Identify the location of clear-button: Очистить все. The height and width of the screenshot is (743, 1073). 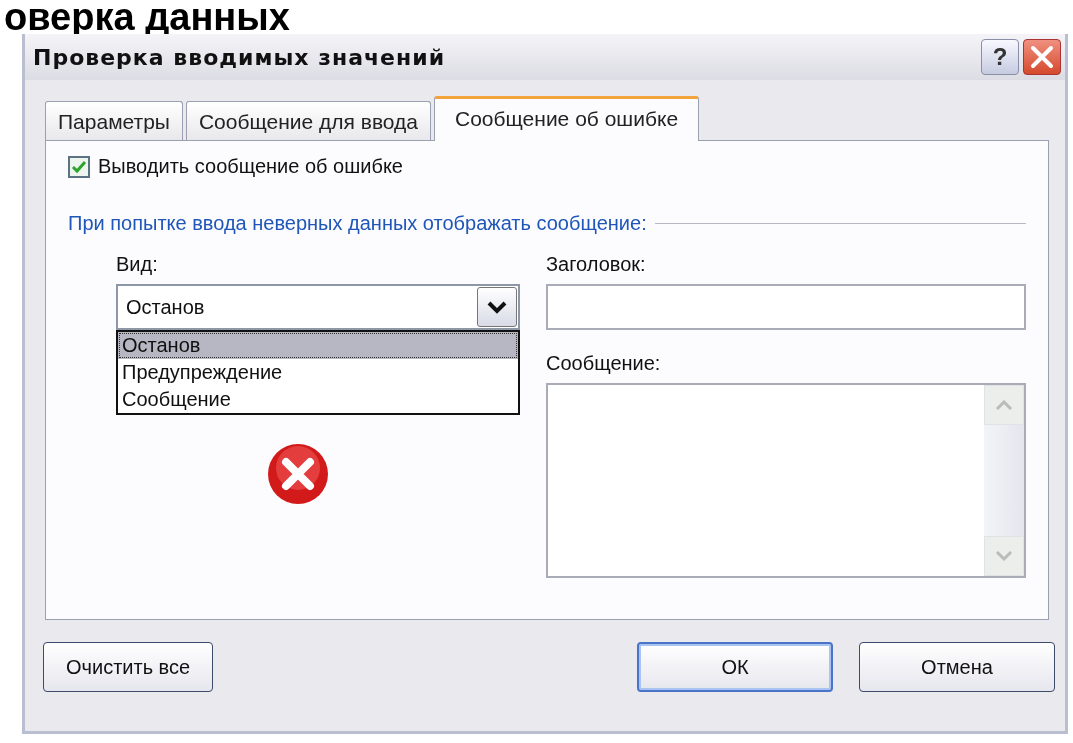
(128, 667).